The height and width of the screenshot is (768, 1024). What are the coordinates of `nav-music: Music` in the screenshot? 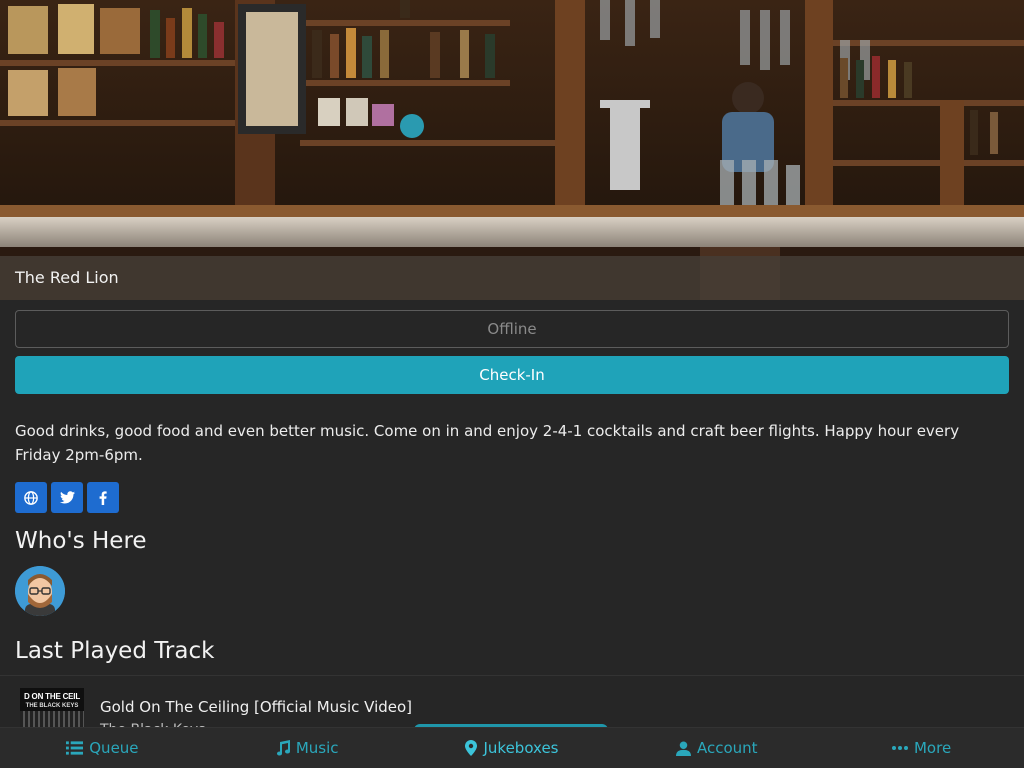 It's located at (307, 748).